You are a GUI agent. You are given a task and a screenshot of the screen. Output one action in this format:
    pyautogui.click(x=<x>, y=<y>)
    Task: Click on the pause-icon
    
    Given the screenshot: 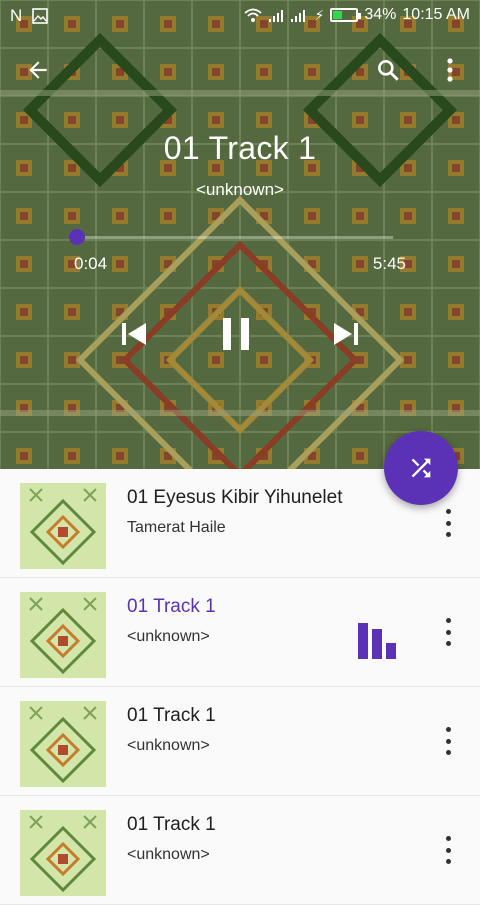 What is the action you would take?
    pyautogui.click(x=236, y=334)
    